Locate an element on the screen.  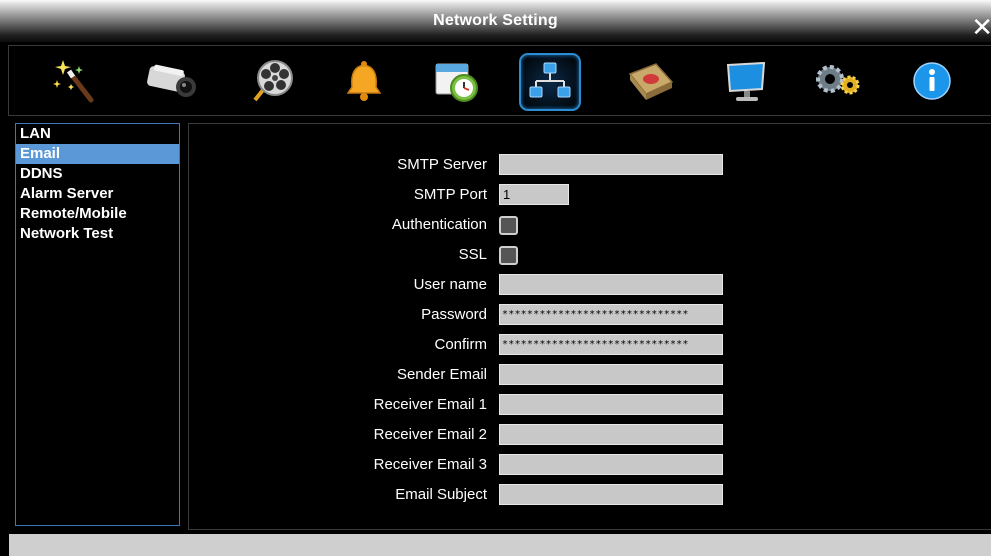
sidebar-item-lan: LAN is located at coordinates (97, 134).